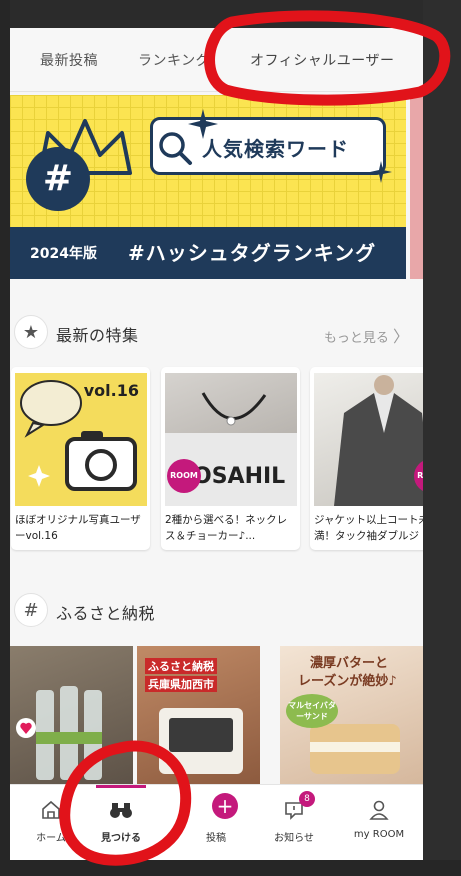  Describe the element at coordinates (307, 799) in the screenshot. I see `notification-count-badge: 8` at that location.